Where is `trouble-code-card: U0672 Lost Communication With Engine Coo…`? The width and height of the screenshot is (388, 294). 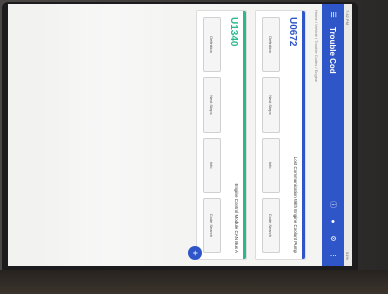 trouble-code-card: U0672 Lost Communication With Engine Coo… is located at coordinates (280, 135).